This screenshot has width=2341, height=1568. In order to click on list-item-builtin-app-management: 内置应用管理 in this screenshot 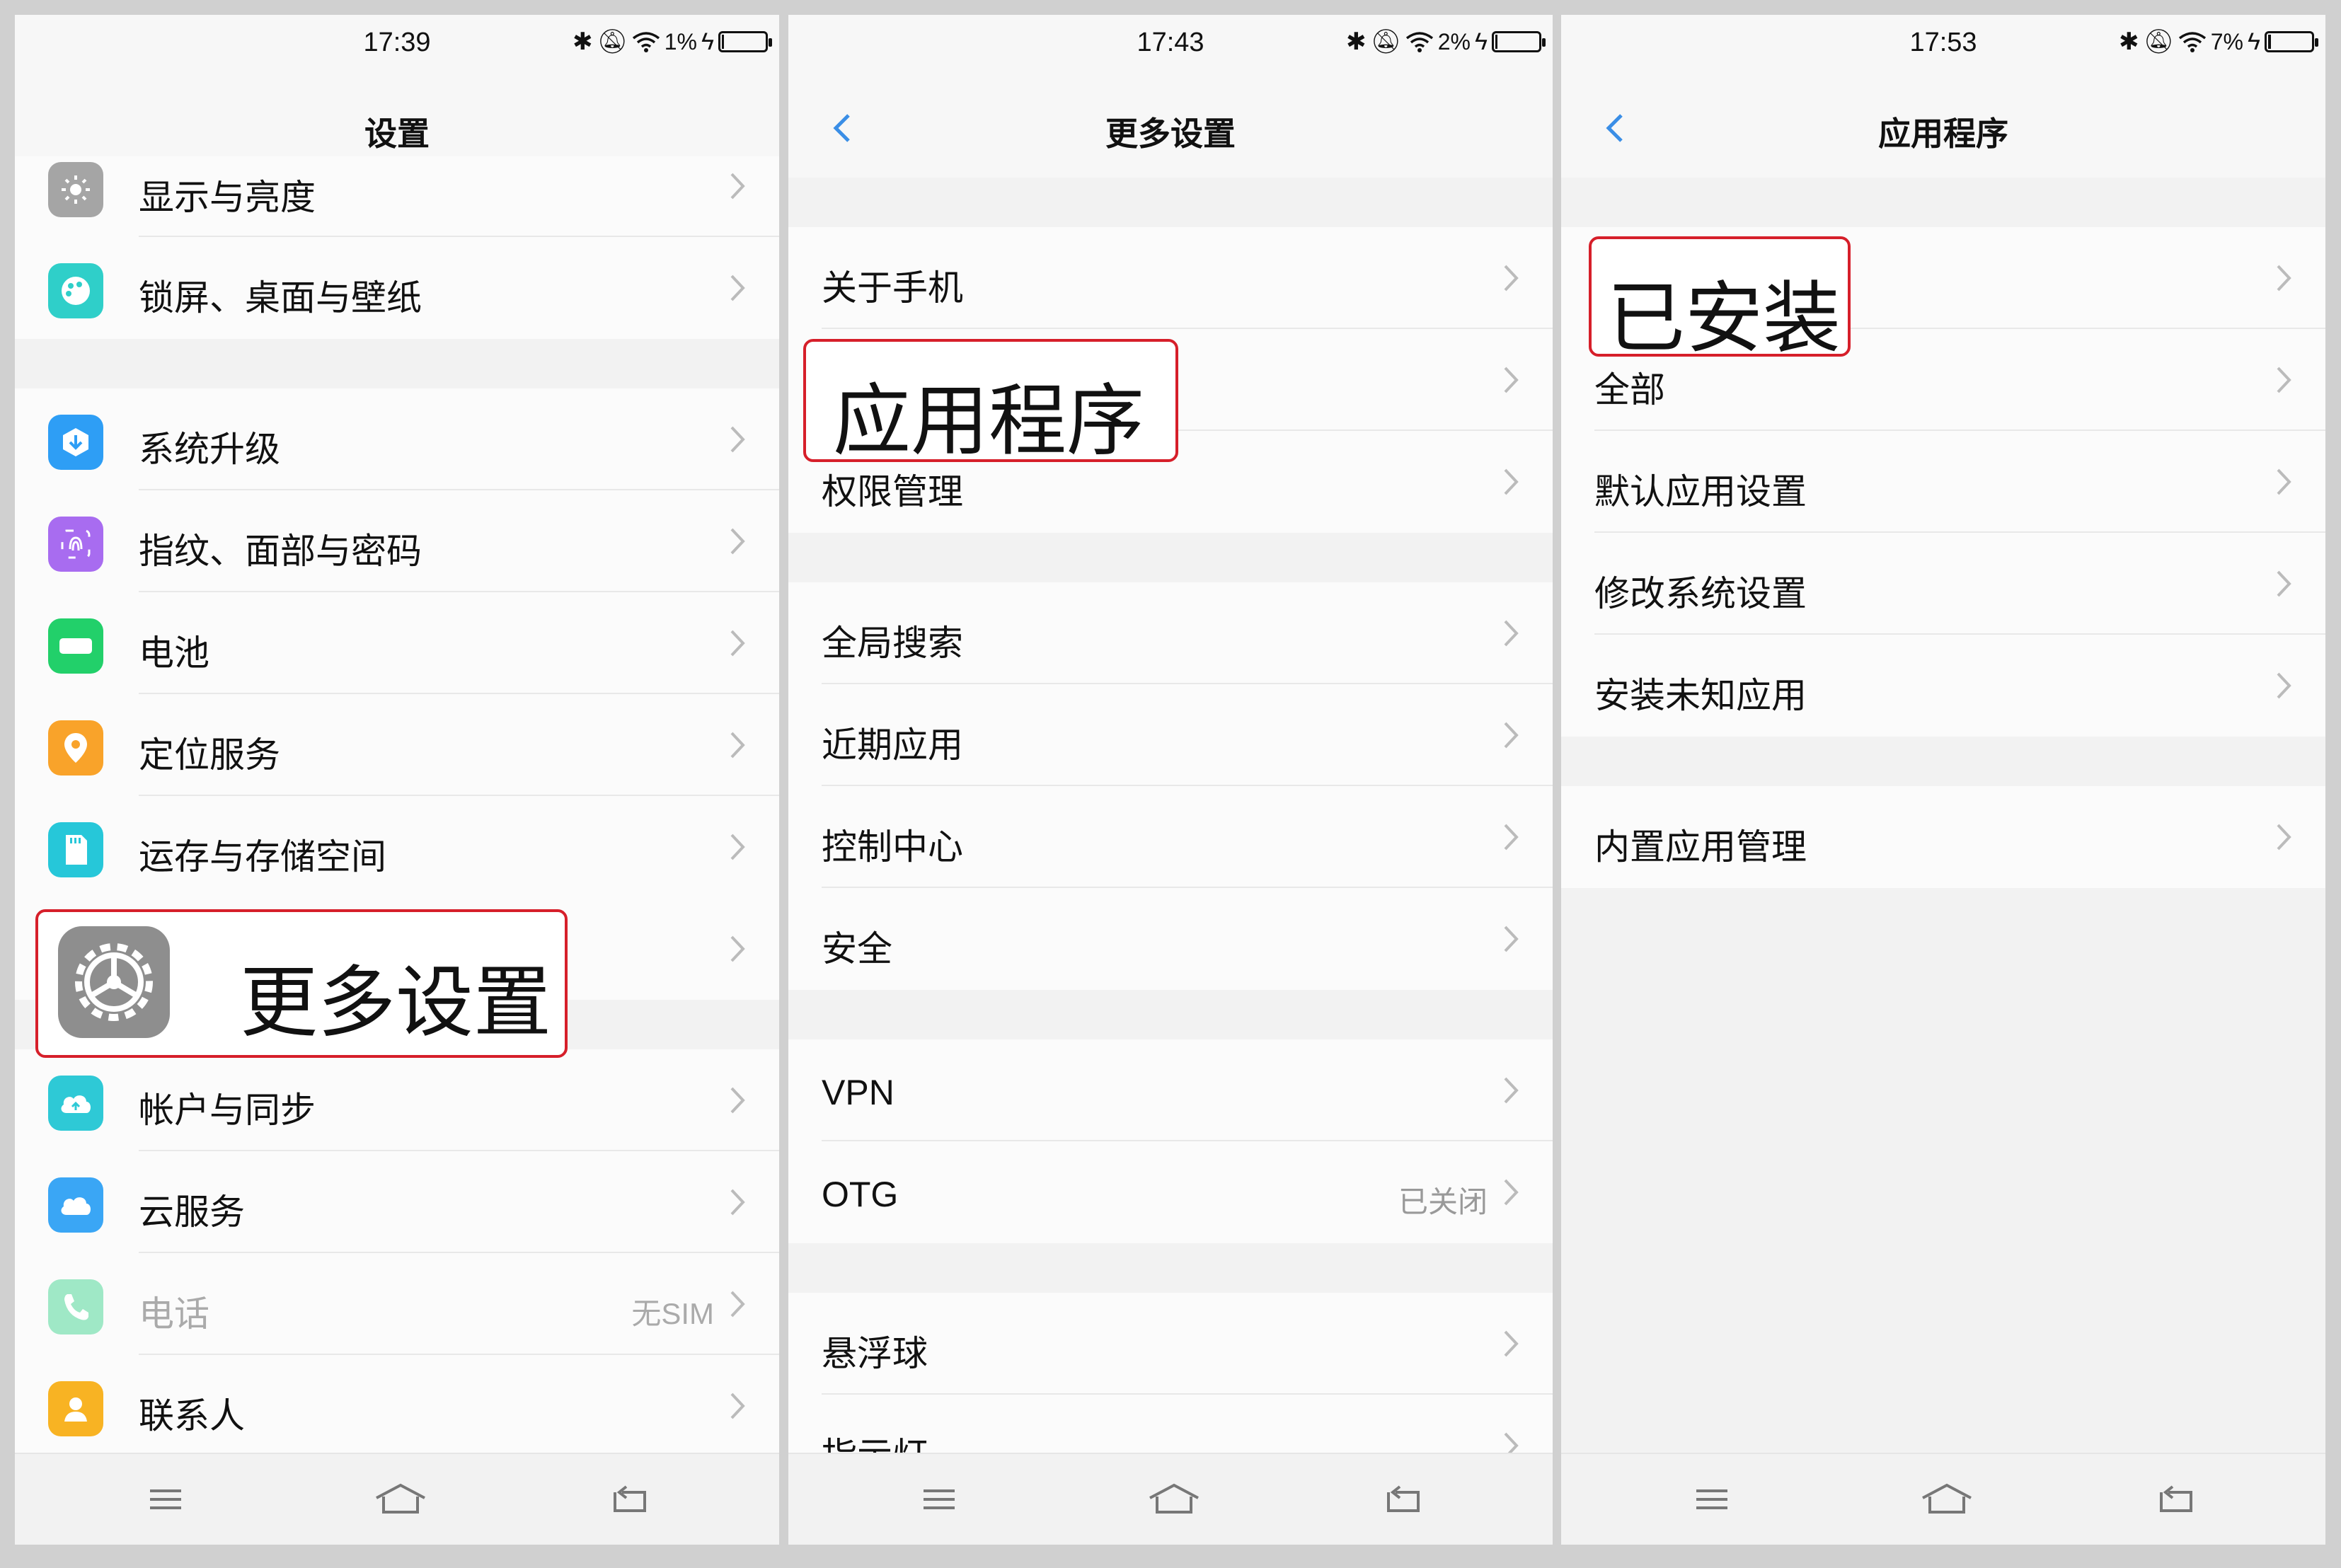, I will do `click(1943, 837)`.